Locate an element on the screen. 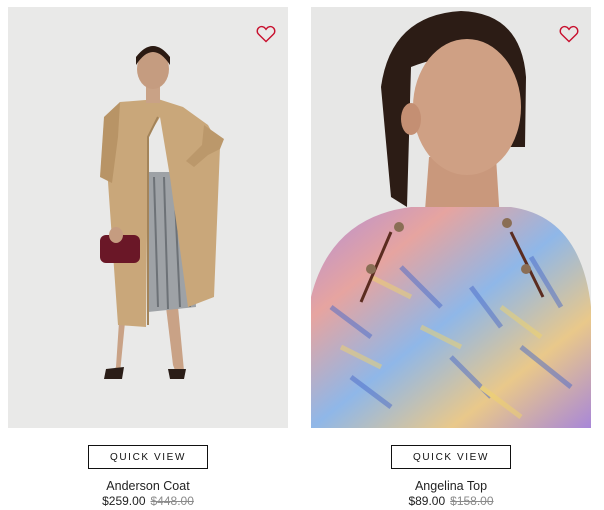  price-group: $89.00 $158.00 is located at coordinates (451, 501).